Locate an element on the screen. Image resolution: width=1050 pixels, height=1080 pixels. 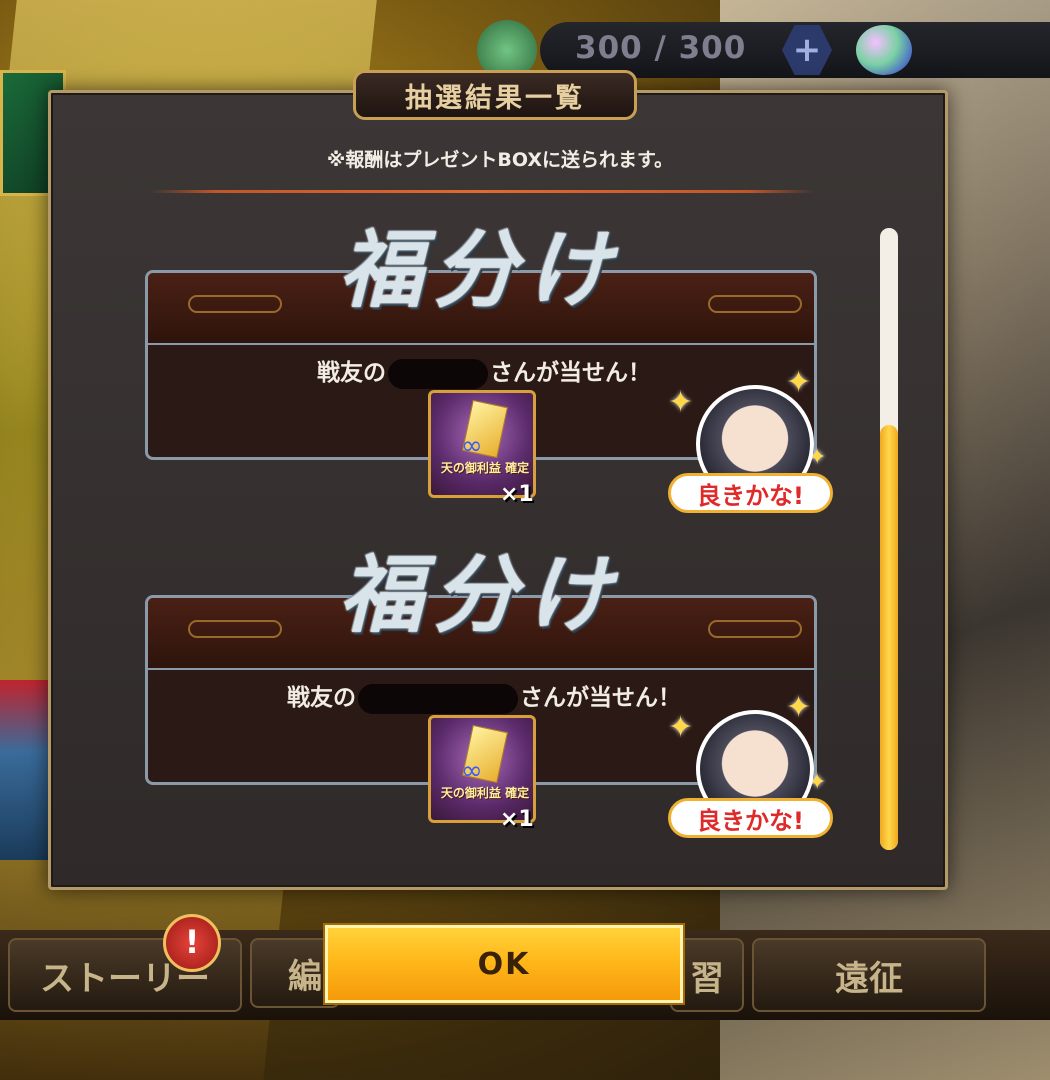
event-banner is located at coordinates (27, 770).